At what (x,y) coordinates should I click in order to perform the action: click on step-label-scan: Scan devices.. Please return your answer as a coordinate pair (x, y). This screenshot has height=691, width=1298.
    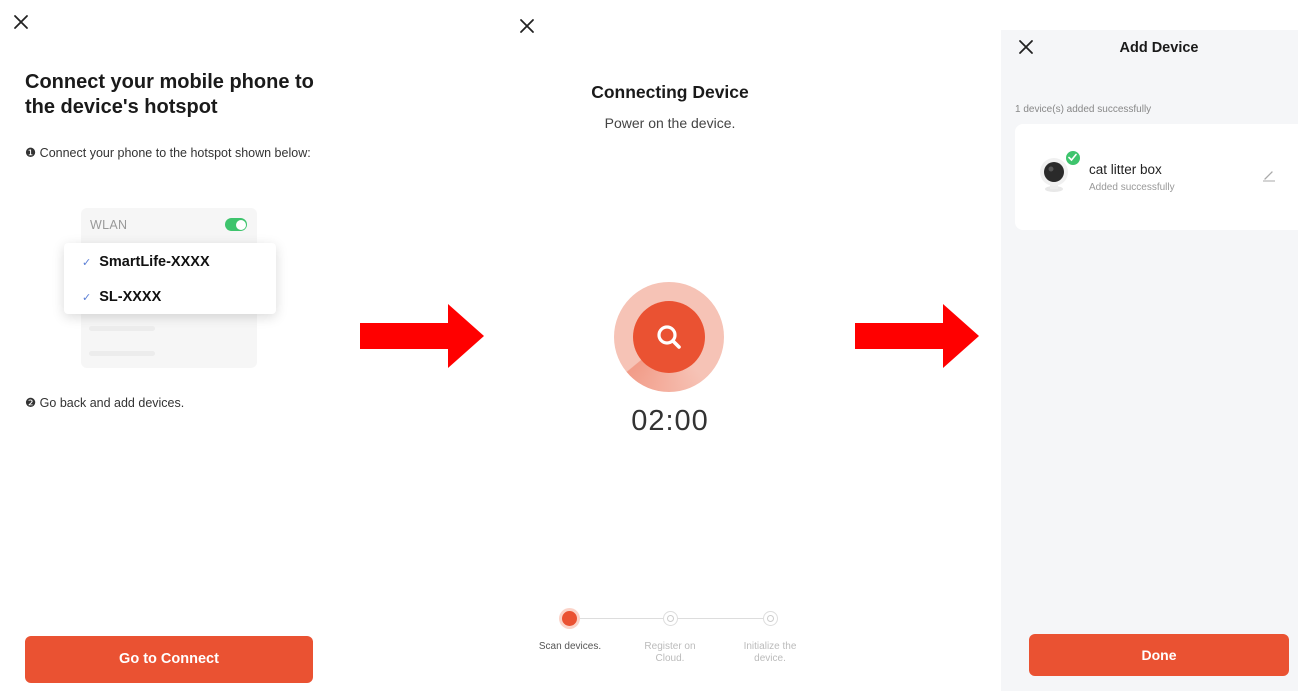
    Looking at the image, I should click on (570, 646).